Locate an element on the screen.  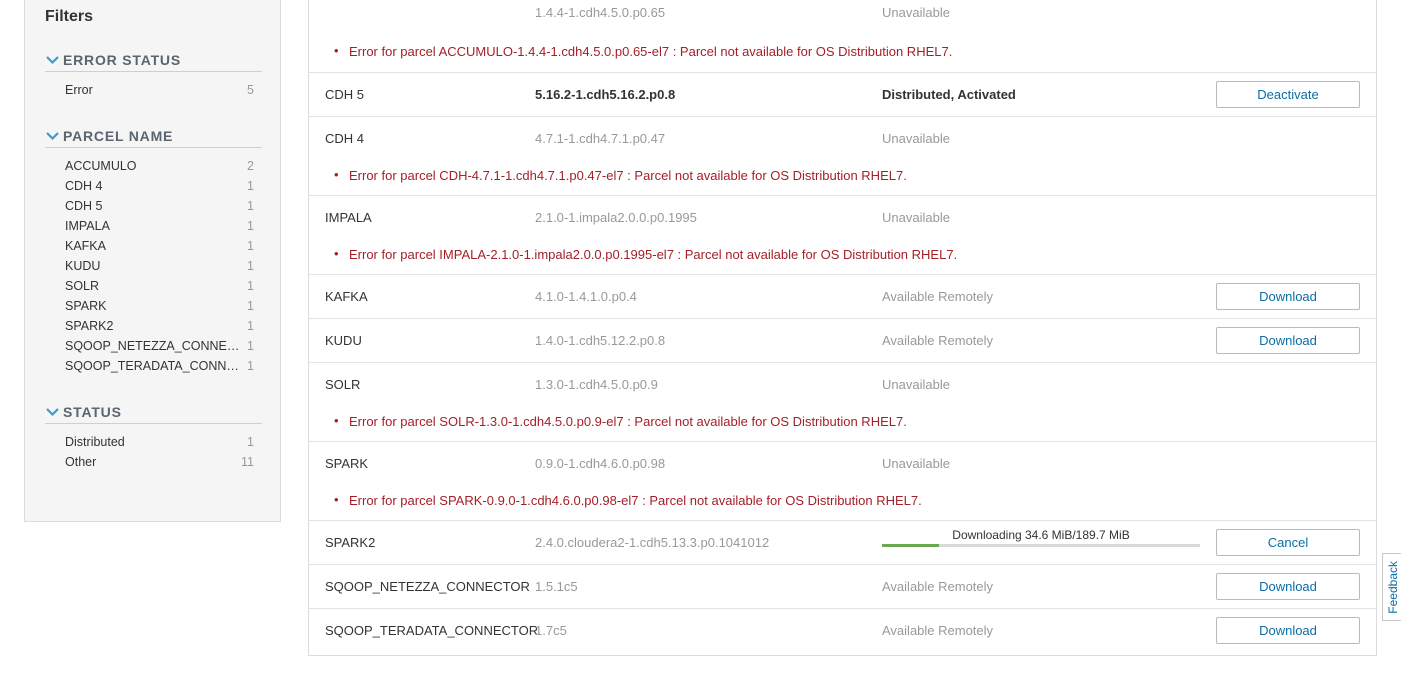
parcel-version: 4.1.0-1.4.1.0.p0.4 is located at coordinates (586, 296).